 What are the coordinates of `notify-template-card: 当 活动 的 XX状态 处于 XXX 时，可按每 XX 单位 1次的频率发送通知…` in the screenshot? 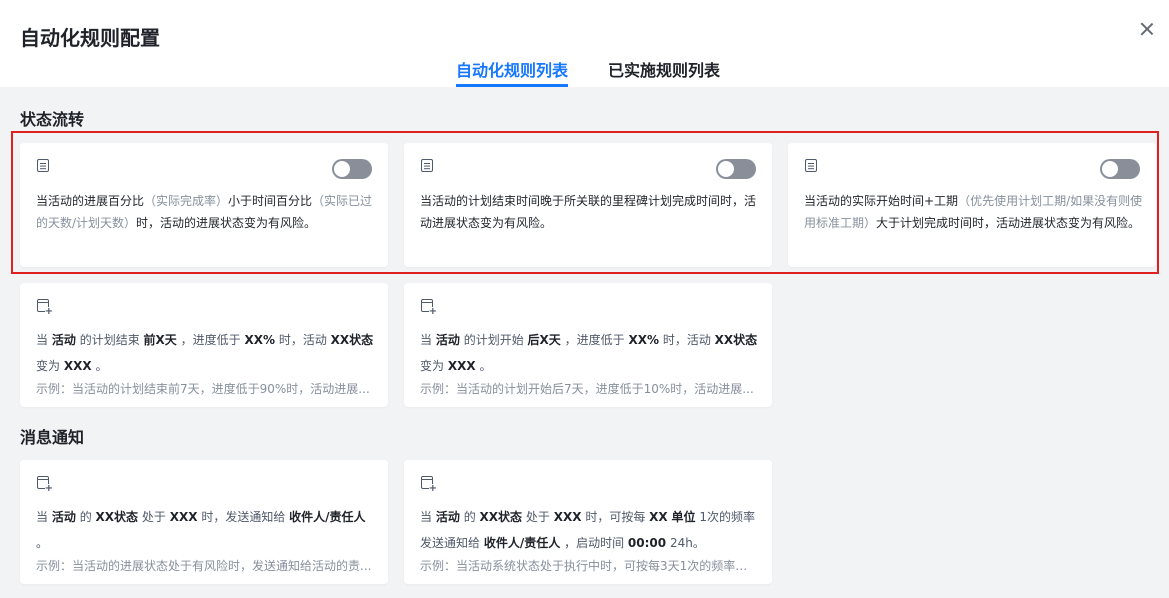 It's located at (588, 522).